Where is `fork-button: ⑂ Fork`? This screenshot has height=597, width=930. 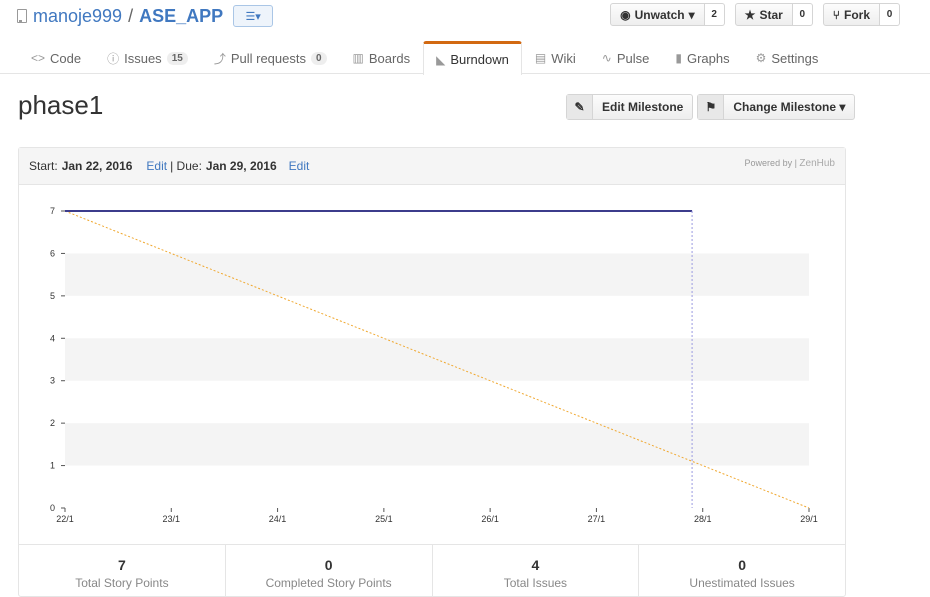
fork-button: ⑂ Fork is located at coordinates (851, 14).